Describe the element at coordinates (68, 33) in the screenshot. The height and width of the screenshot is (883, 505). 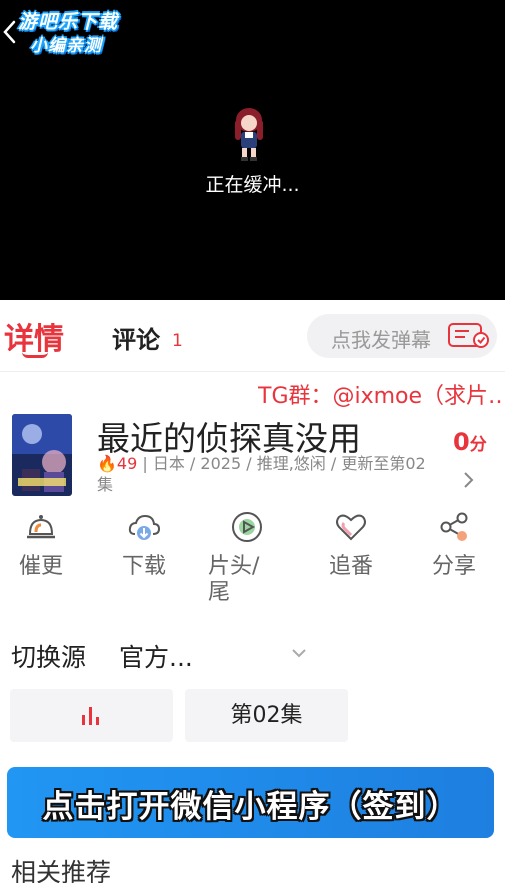
I see `watermark-logo: 游吧乐下载 小编亲测` at that location.